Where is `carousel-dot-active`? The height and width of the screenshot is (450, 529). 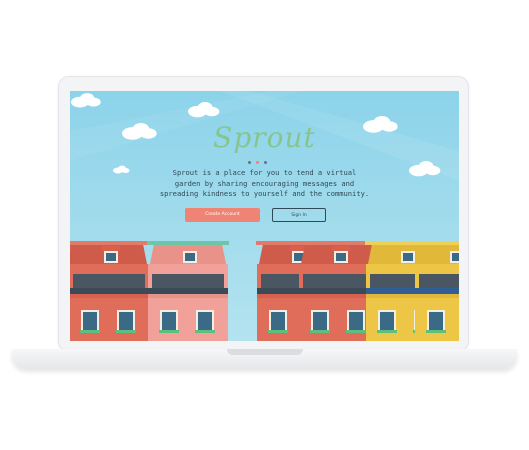 carousel-dot-active is located at coordinates (257, 162).